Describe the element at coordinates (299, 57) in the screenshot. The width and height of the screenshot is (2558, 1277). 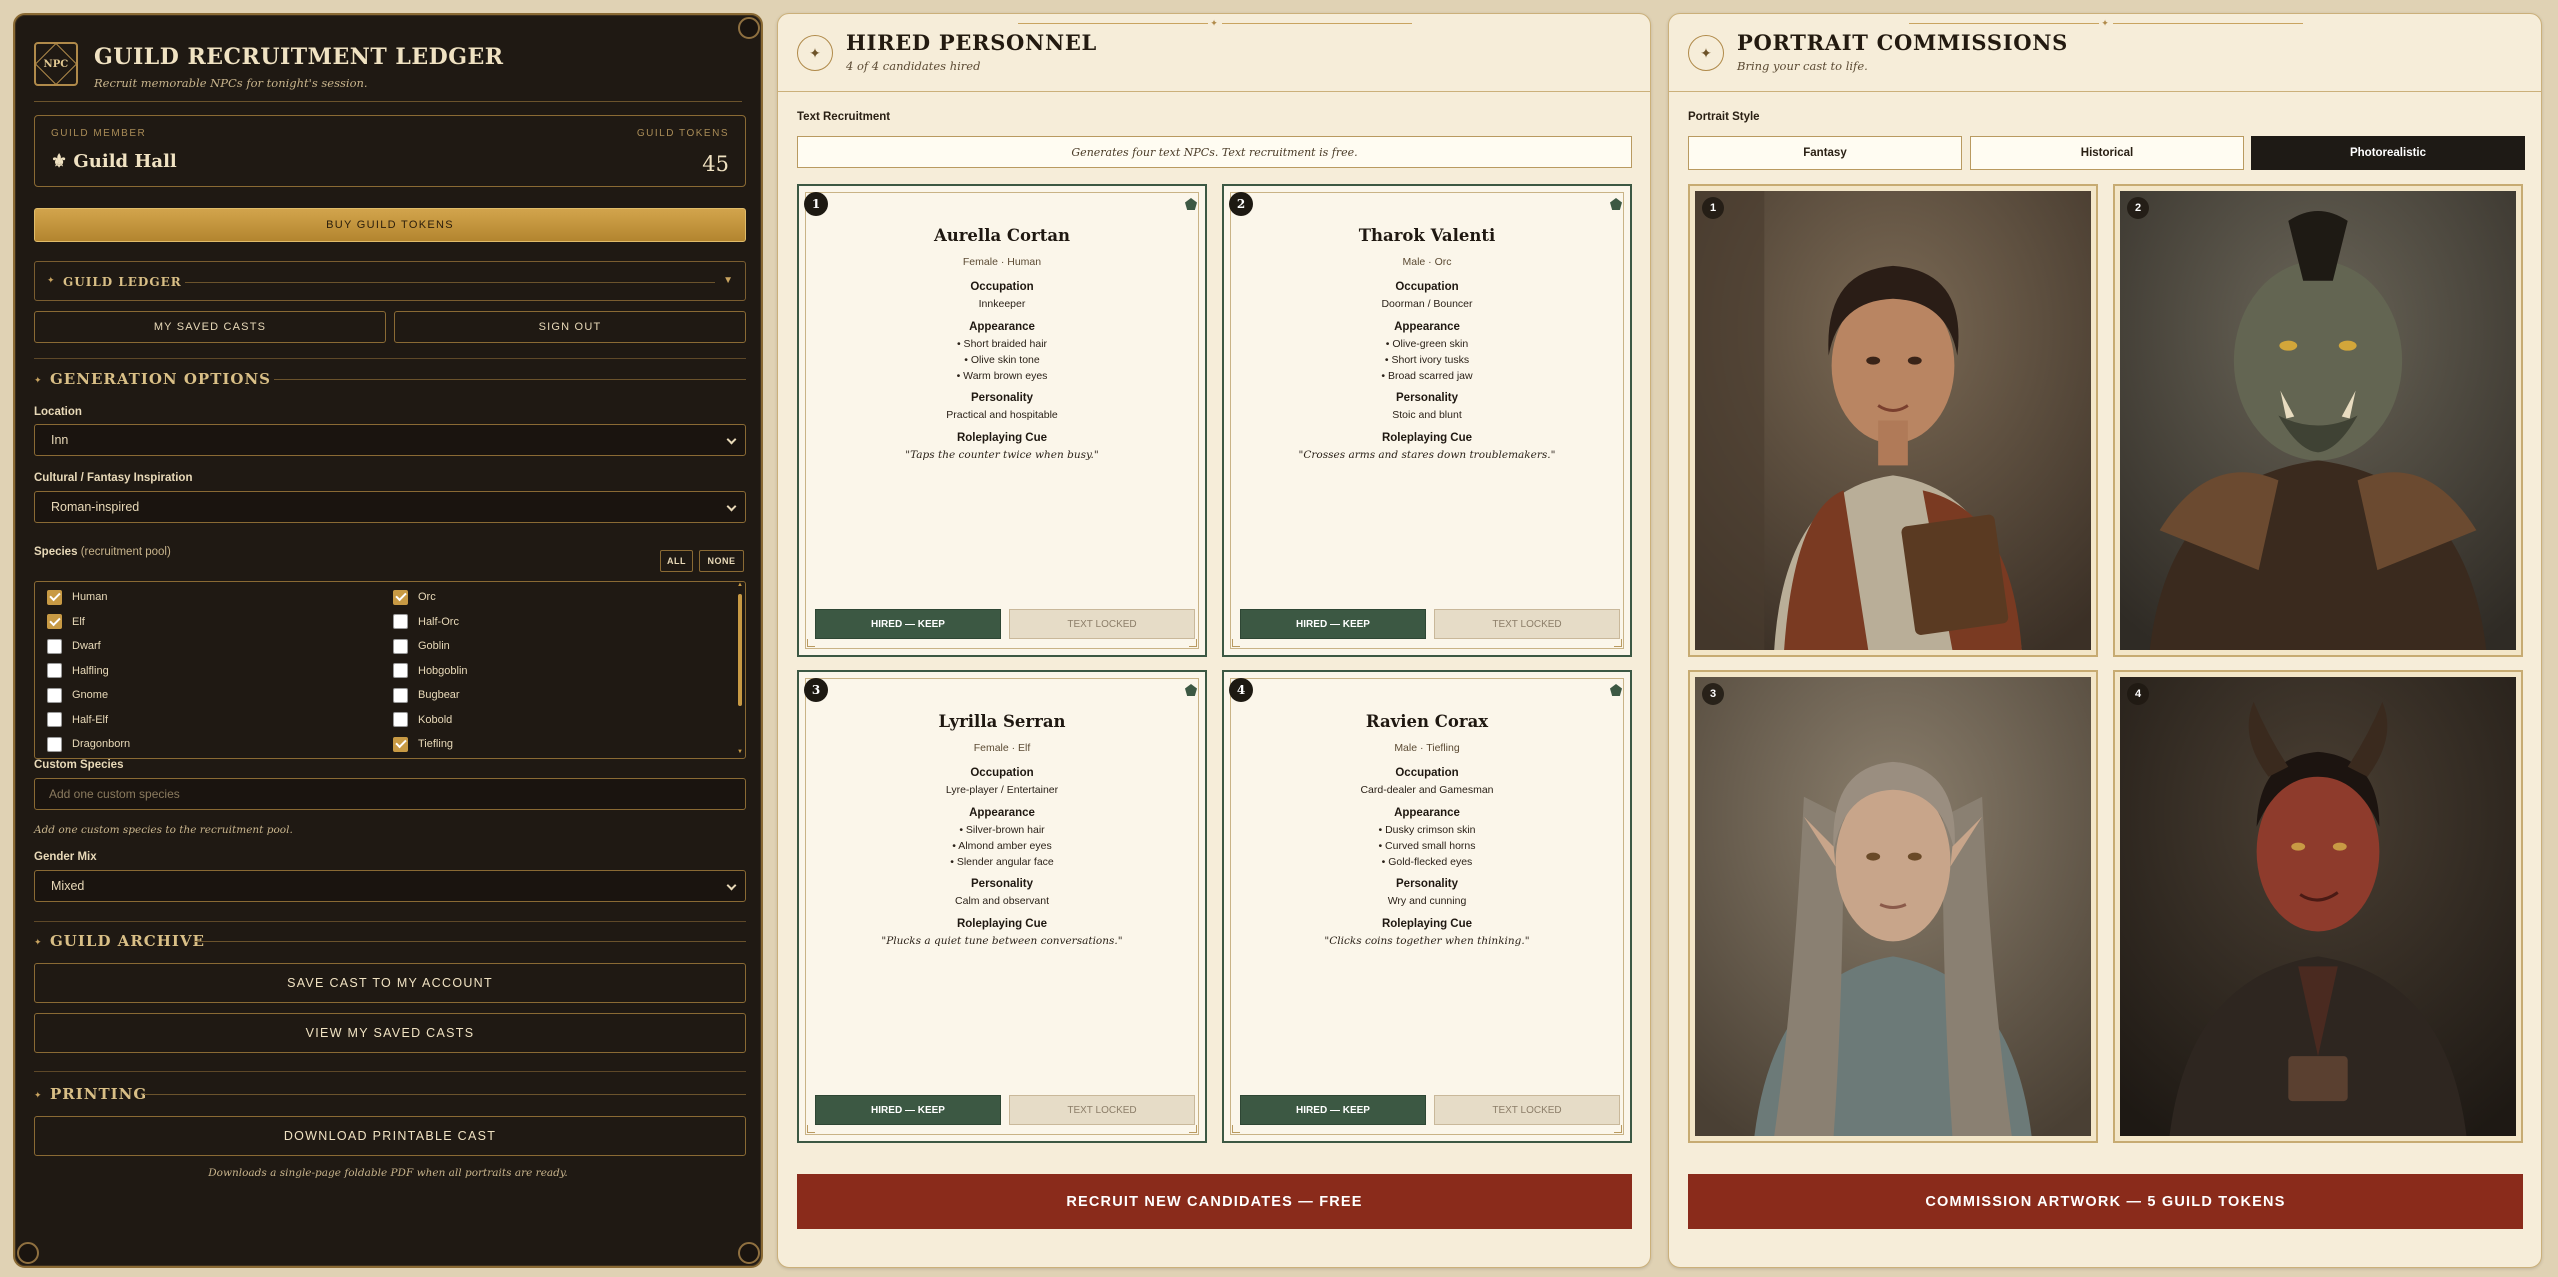
I see `app-title: GUILD RECRUITMENT LEDGER` at that location.